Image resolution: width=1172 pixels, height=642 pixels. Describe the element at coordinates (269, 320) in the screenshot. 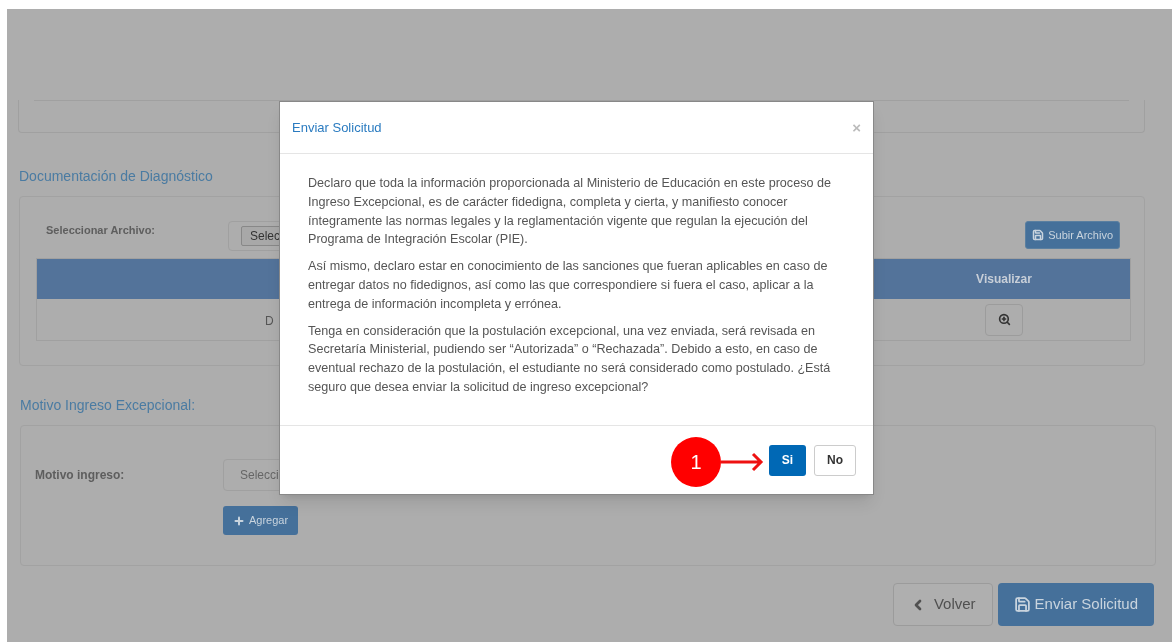

I see `table-cell: D` at that location.